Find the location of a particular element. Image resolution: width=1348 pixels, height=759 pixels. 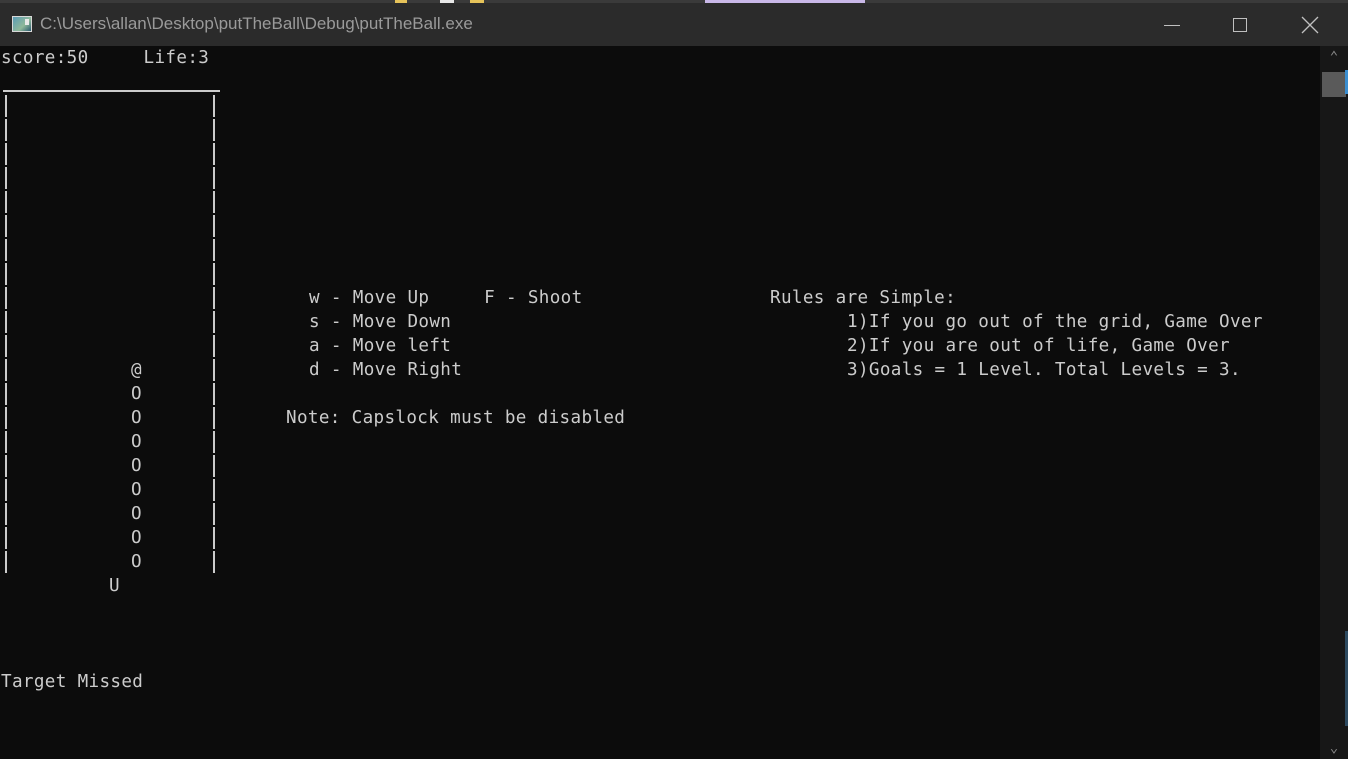

chevron-down-icon: ⌄ is located at coordinates (1334, 748).